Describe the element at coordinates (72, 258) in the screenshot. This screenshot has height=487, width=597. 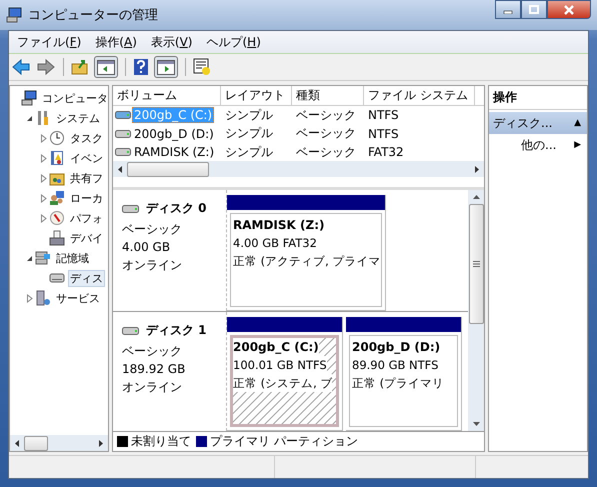
I see `tree-item: 記憶域` at that location.